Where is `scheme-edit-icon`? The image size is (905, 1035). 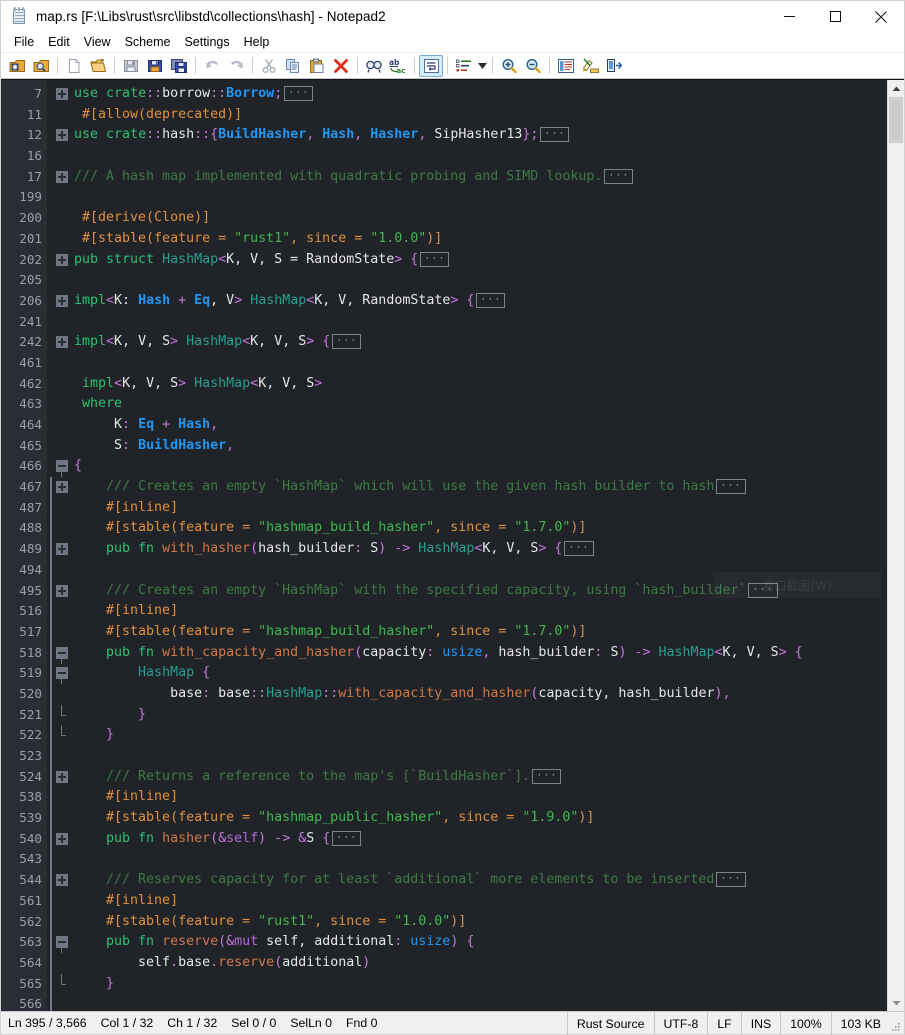 scheme-edit-icon is located at coordinates (590, 66).